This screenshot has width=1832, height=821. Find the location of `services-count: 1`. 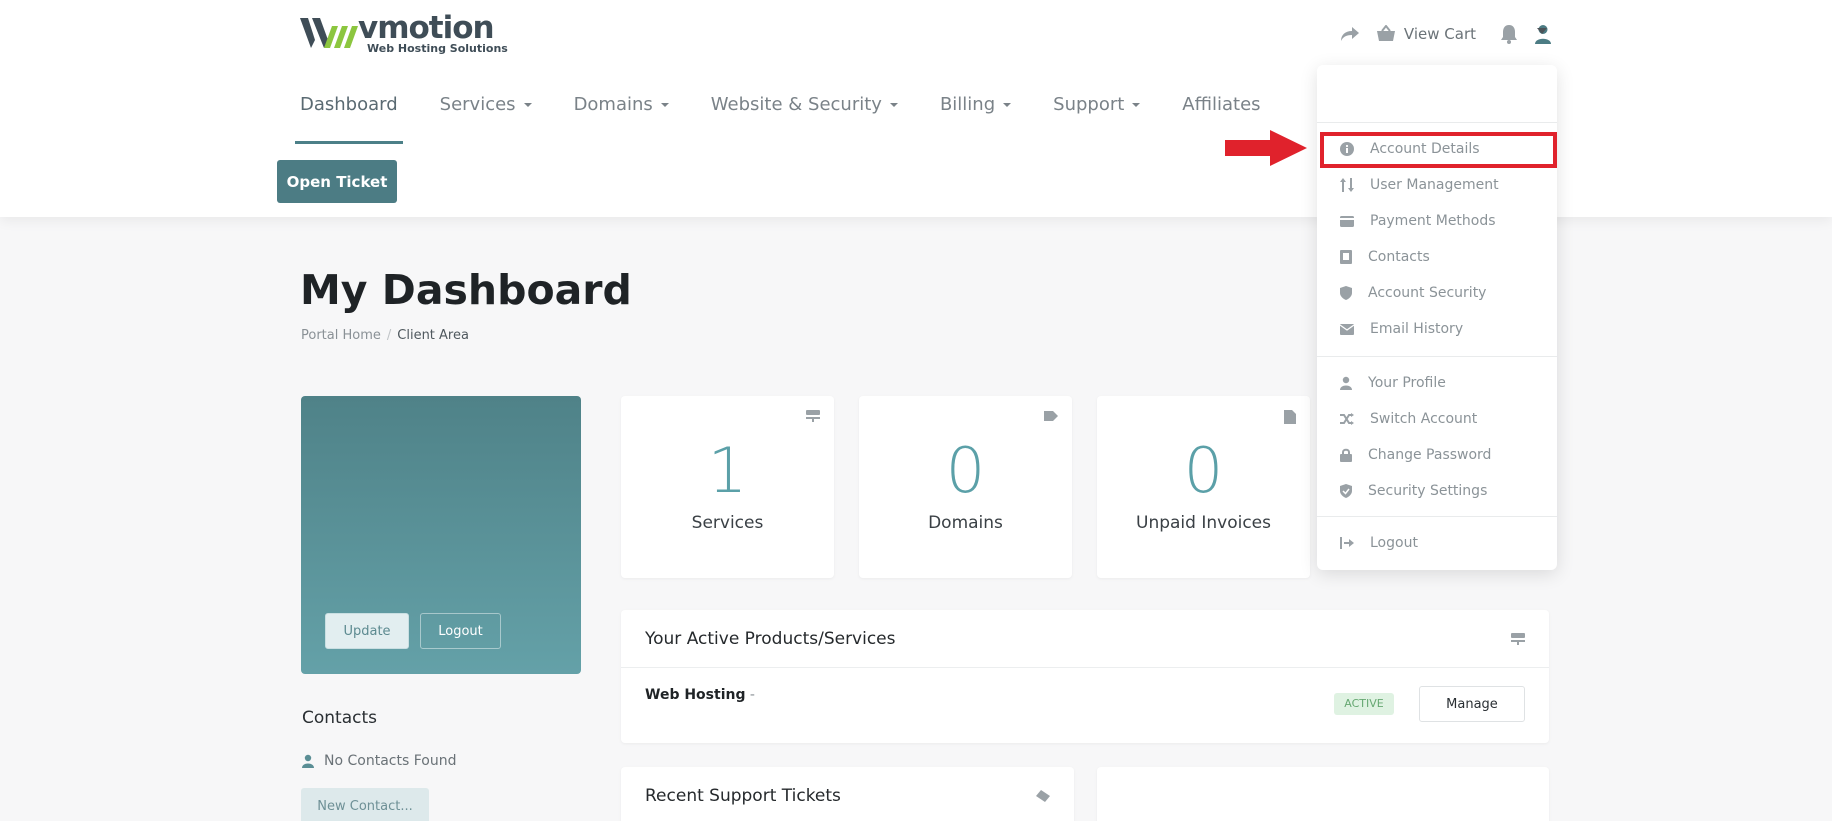

services-count: 1 is located at coordinates (727, 470).